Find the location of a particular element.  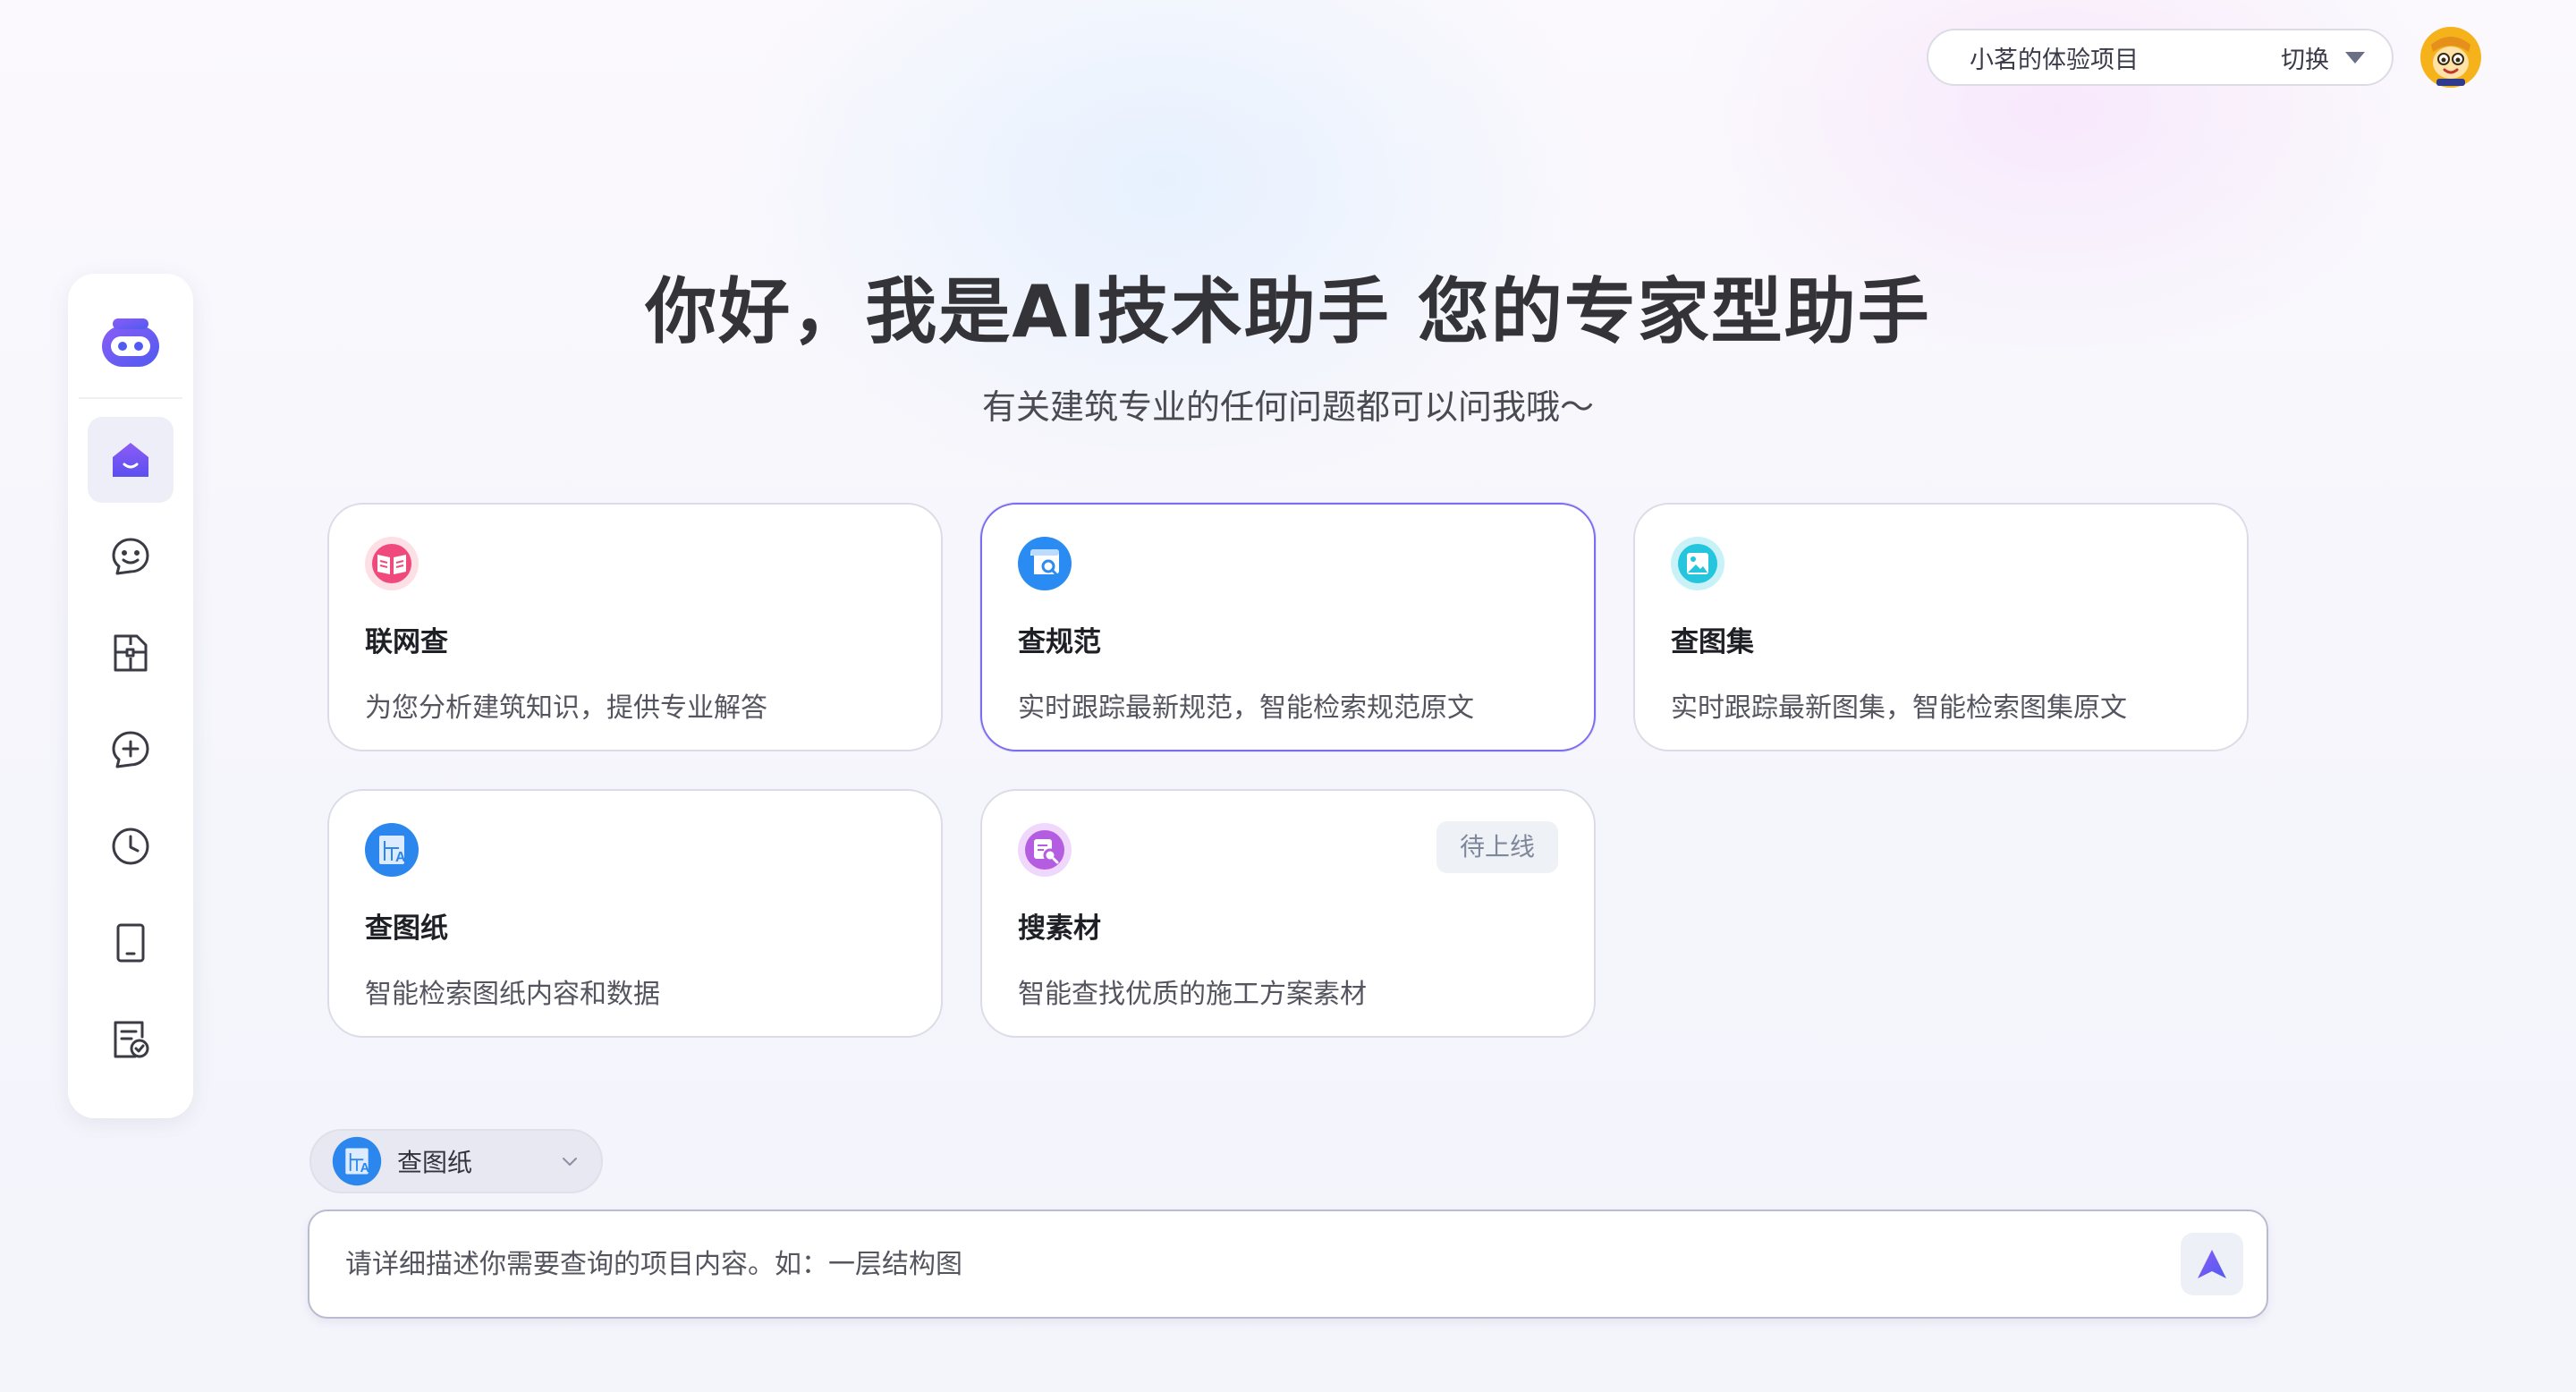

project-switcher: 小茗的体验项目 切换 is located at coordinates (2160, 57).